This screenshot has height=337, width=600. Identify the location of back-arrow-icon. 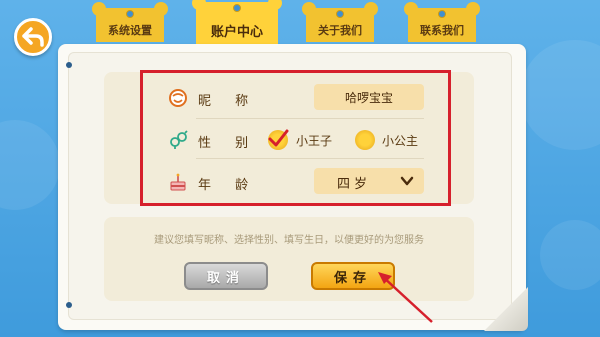
(33, 37).